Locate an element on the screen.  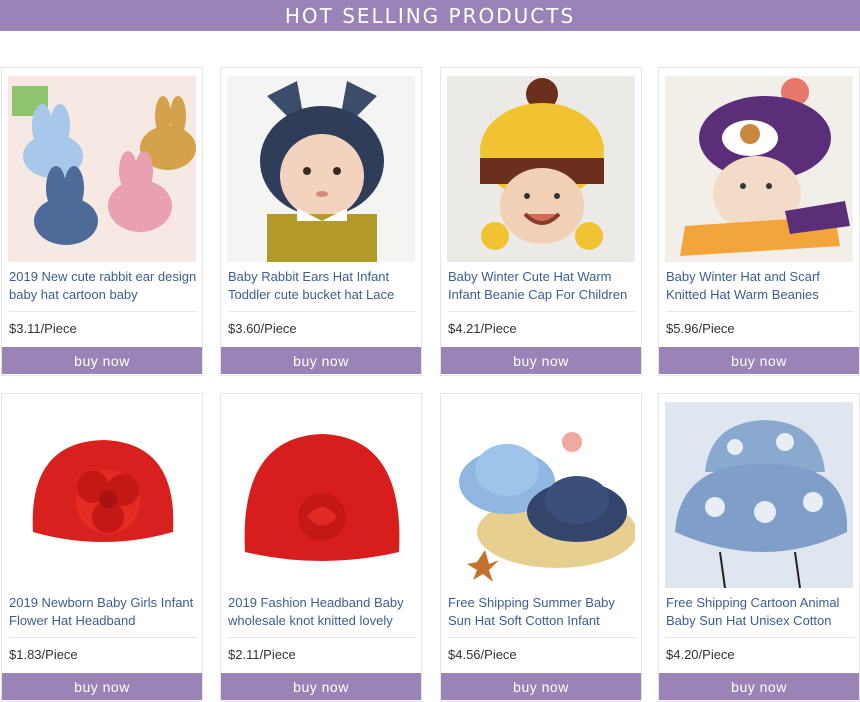
product-price: $4.21/Piece is located at coordinates (482, 328).